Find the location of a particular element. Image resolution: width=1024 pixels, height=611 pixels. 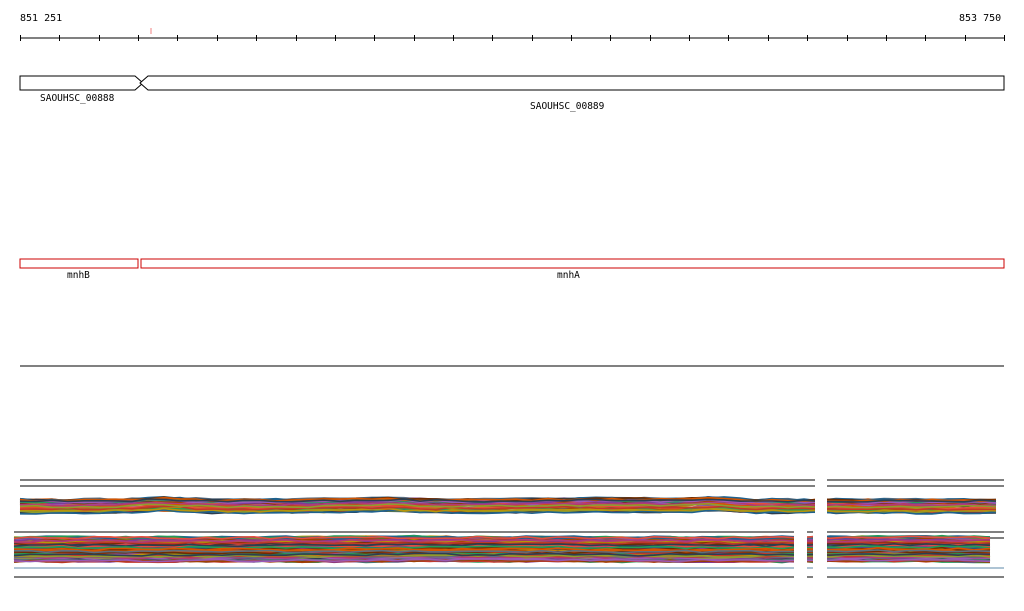

coverage-gap-lower-left is located at coordinates (800, 556).